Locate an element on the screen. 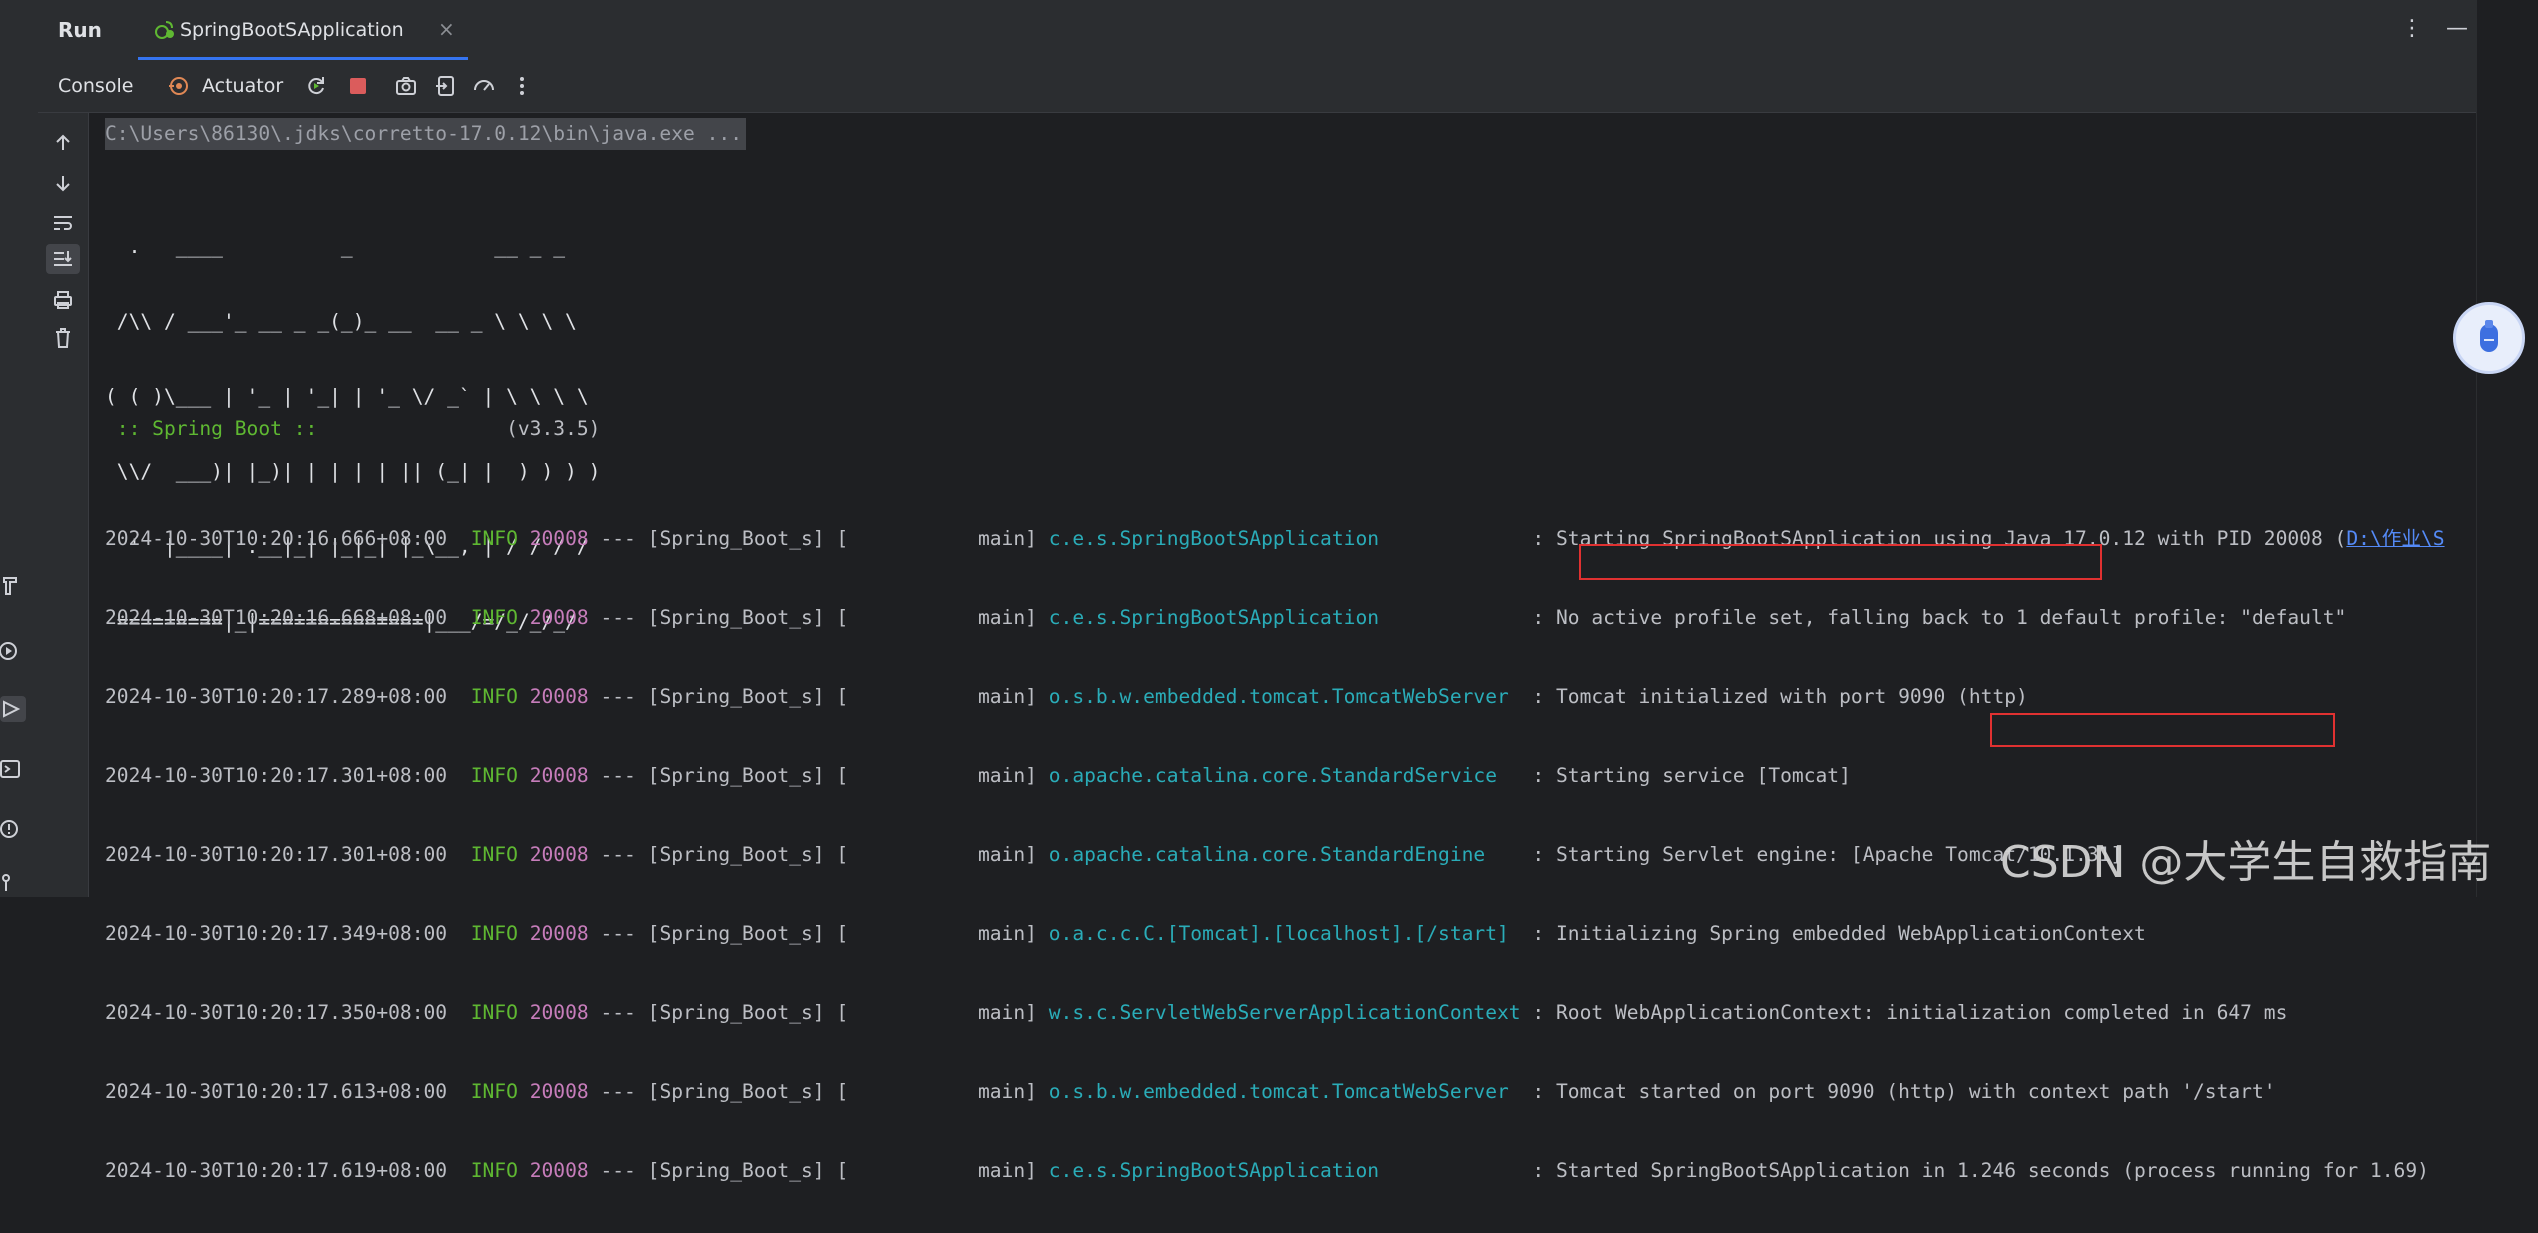 The image size is (2538, 1233). tab-springbootsapplication: SpringBootSApplication × is located at coordinates (303, 30).